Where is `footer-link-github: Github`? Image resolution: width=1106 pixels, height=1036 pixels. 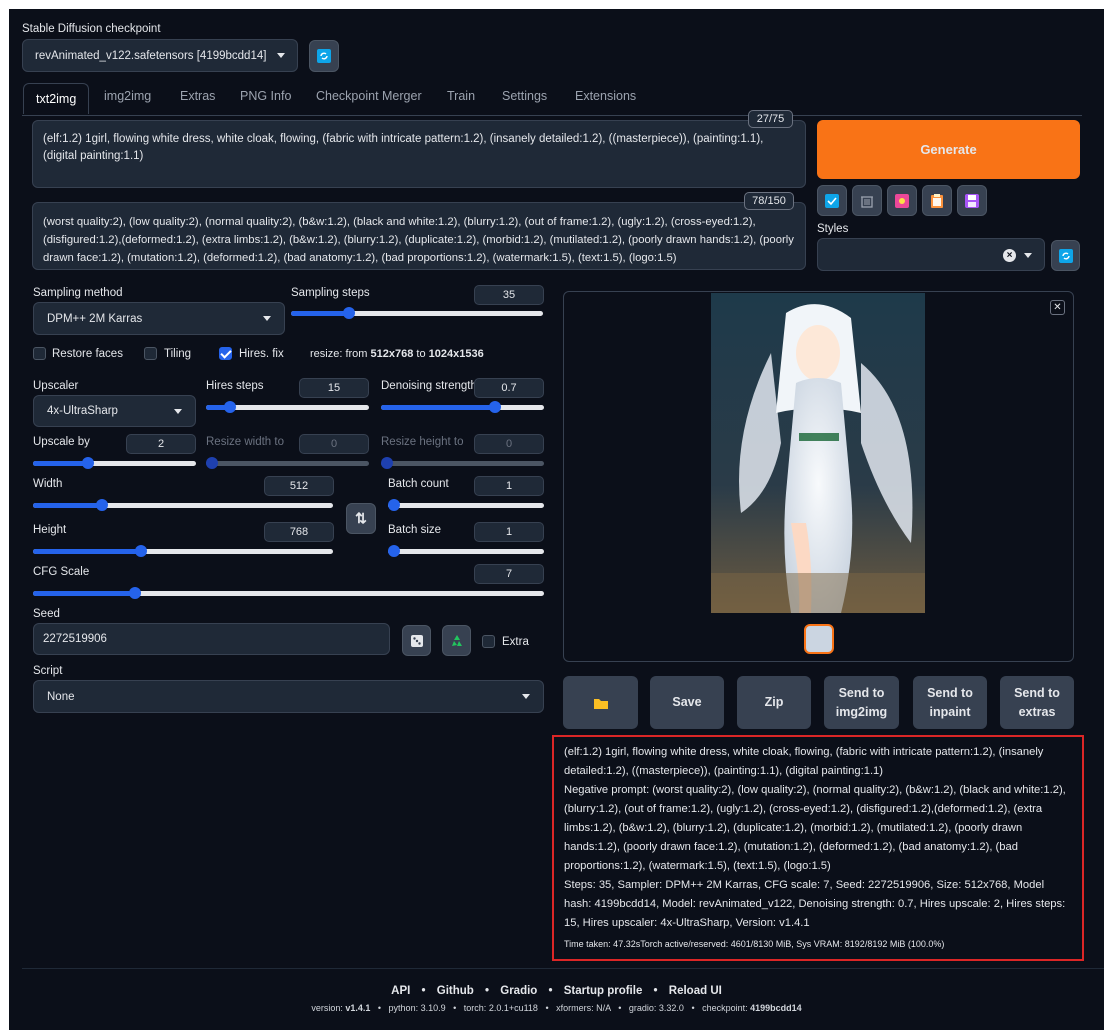 footer-link-github: Github is located at coordinates (455, 991).